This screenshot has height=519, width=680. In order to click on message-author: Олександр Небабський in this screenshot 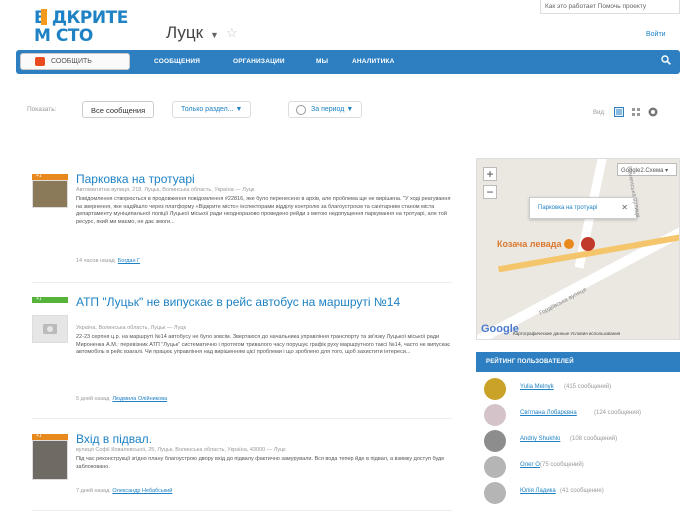, I will do `click(142, 491)`.